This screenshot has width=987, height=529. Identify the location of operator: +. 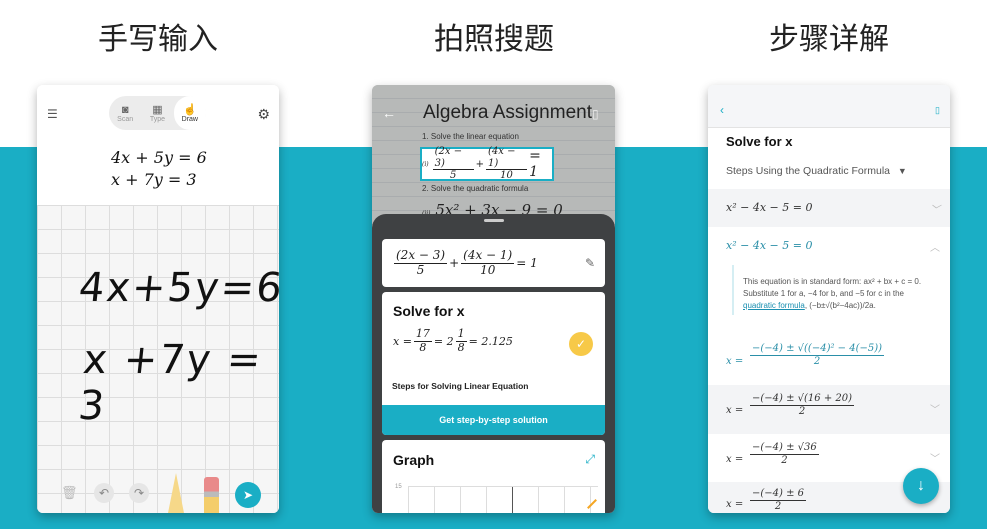
(480, 164).